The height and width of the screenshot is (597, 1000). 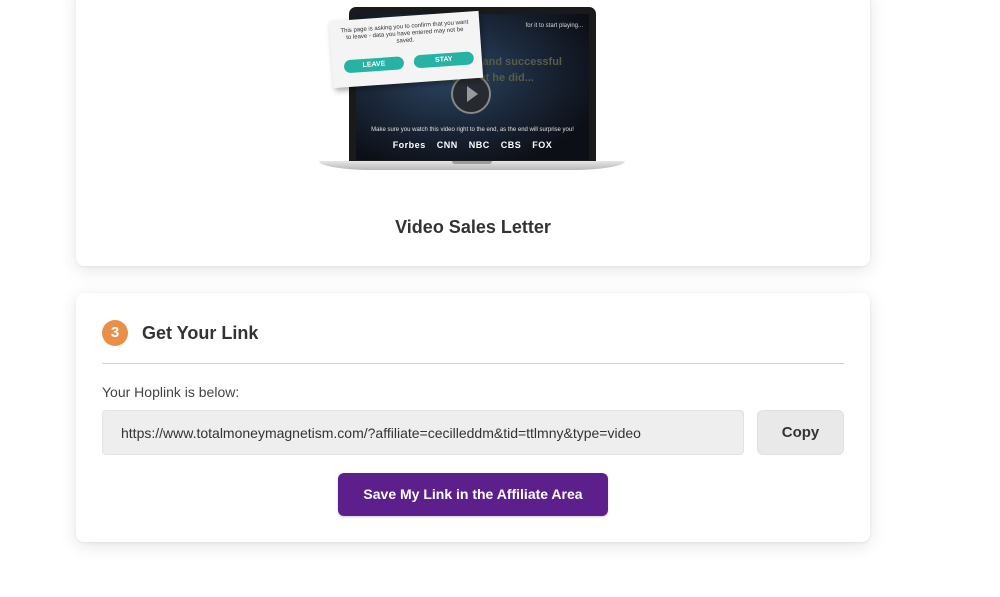 I want to click on cnn-logo: CNN, so click(x=447, y=145).